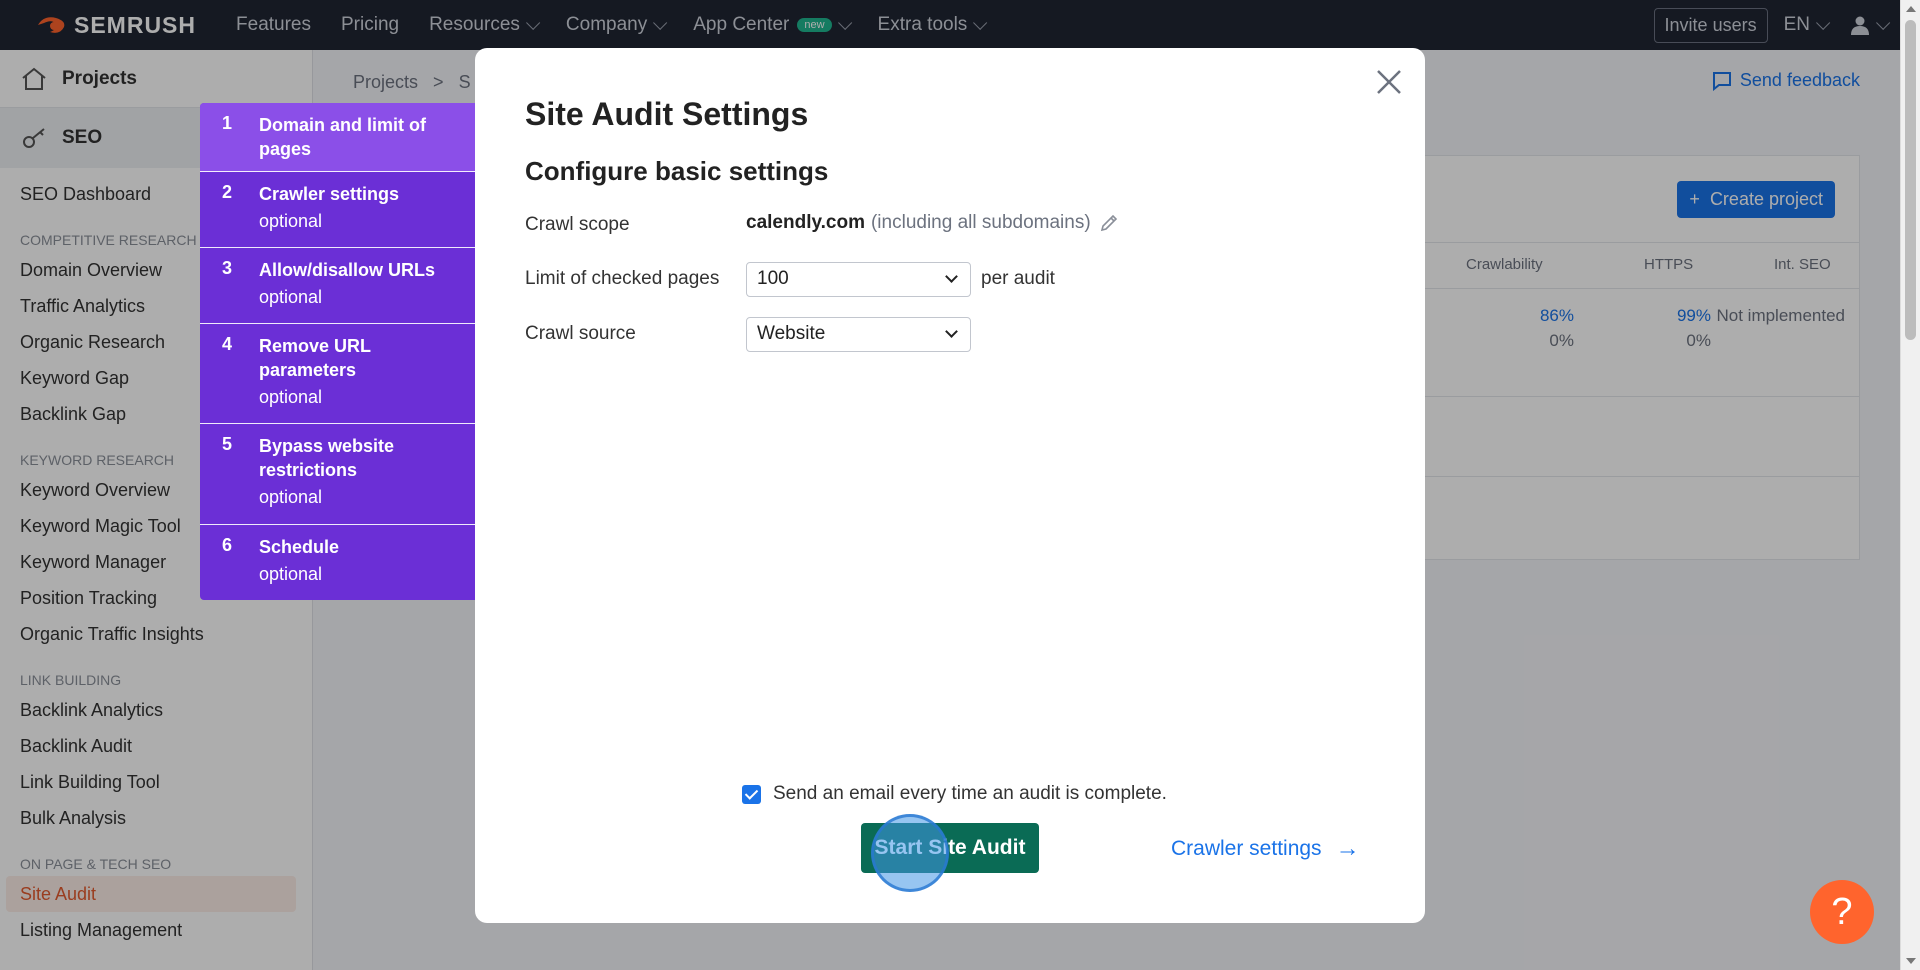  Describe the element at coordinates (677, 171) in the screenshot. I see `modal-subtitle: Configure basic settings` at that location.